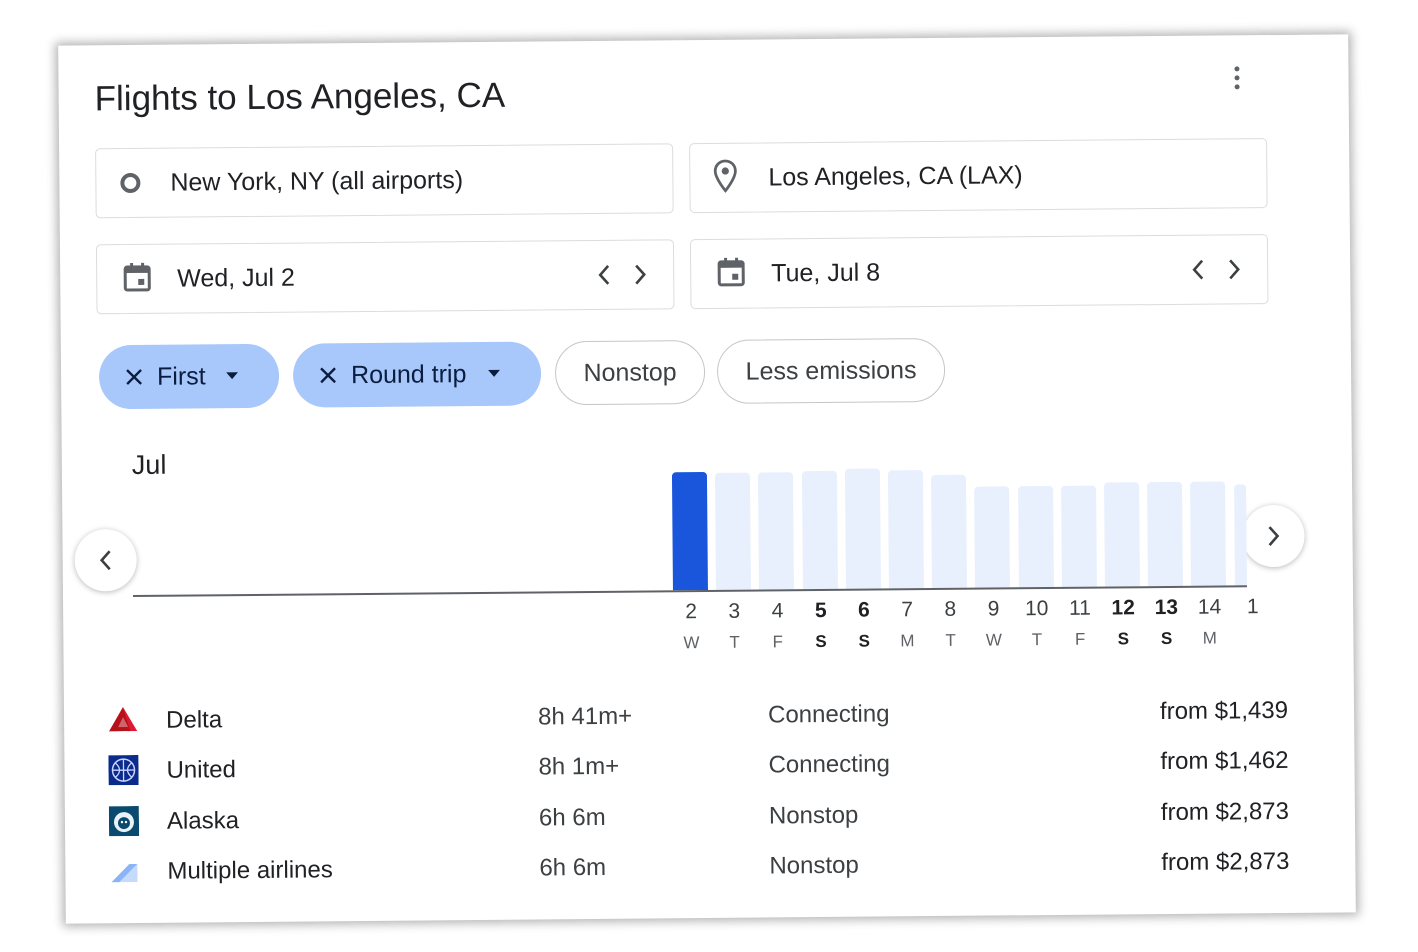 This screenshot has width=1418, height=952. Describe the element at coordinates (698, 817) in the screenshot. I see `result-row: Alaska 6h 6m Nonstop from $2,873` at that location.